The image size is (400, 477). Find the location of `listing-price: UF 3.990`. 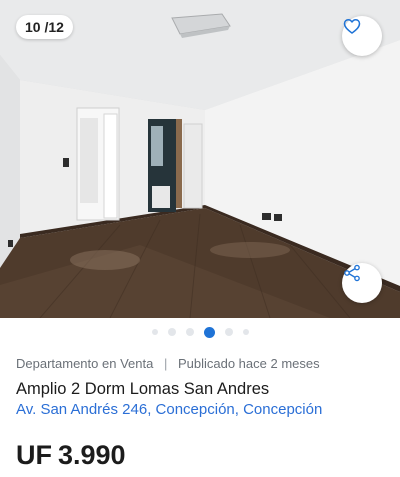

listing-price: UF 3.990 is located at coordinates (71, 455).